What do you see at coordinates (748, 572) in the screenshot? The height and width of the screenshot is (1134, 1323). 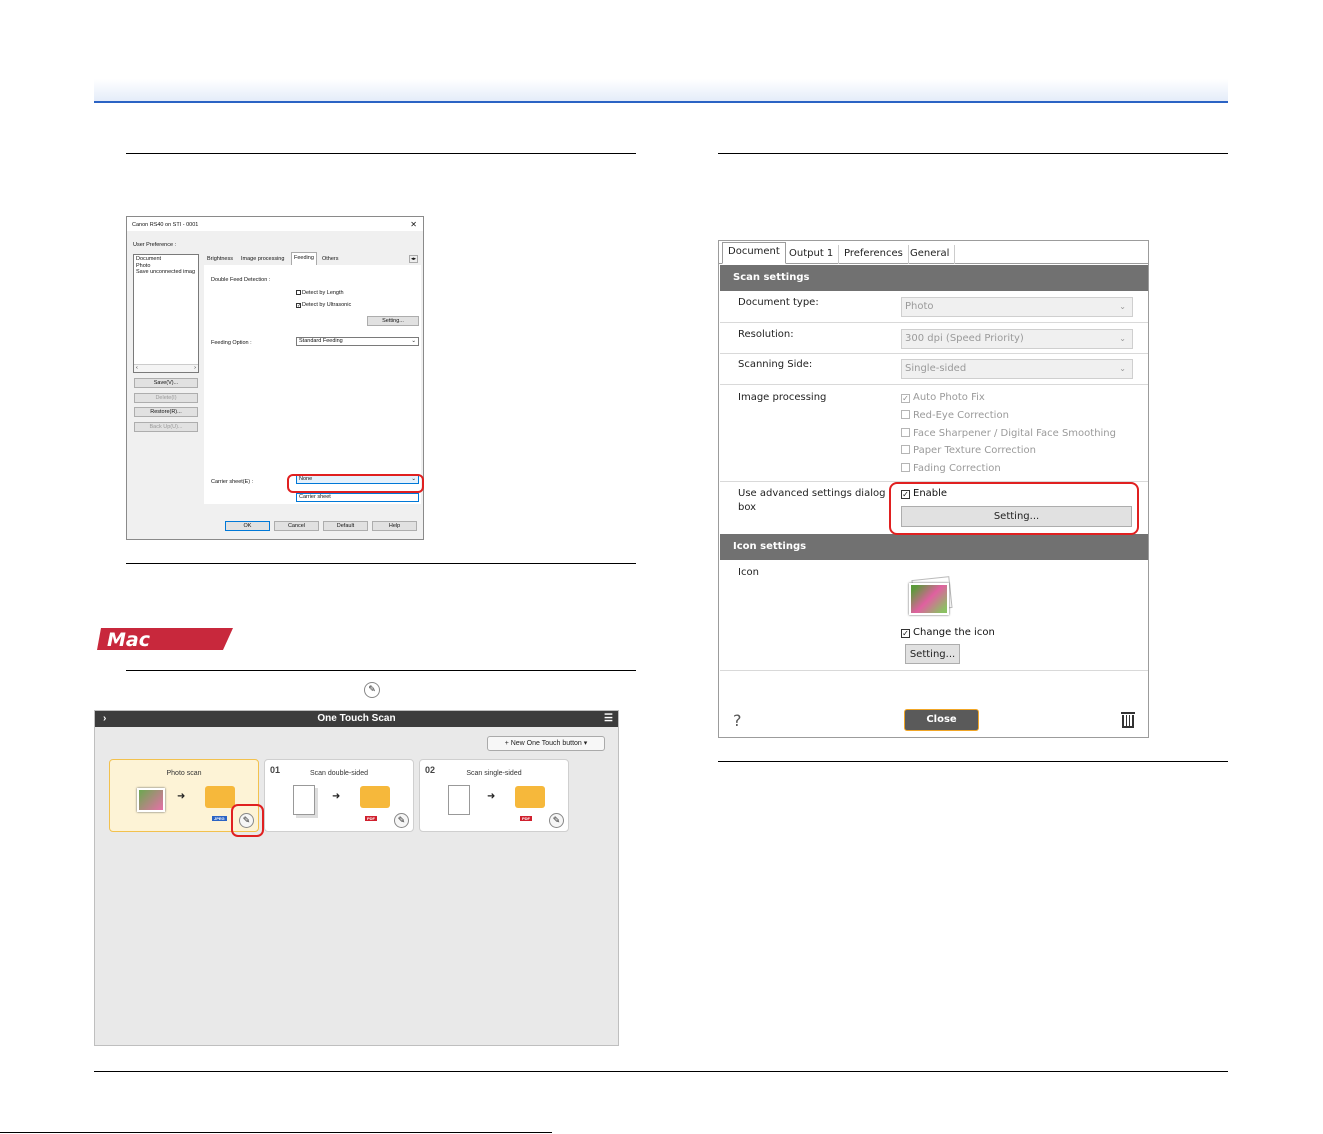 I see `icon-label: Icon` at bounding box center [748, 572].